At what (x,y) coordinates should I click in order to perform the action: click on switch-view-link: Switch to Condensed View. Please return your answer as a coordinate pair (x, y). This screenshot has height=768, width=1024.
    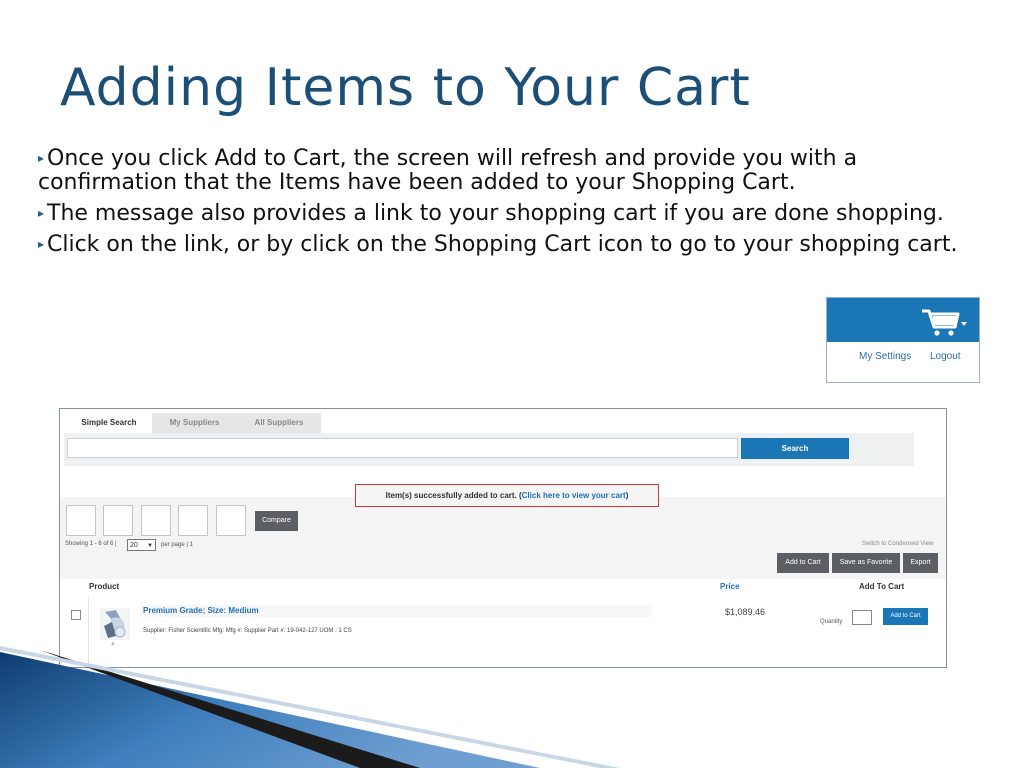
    Looking at the image, I should click on (897, 544).